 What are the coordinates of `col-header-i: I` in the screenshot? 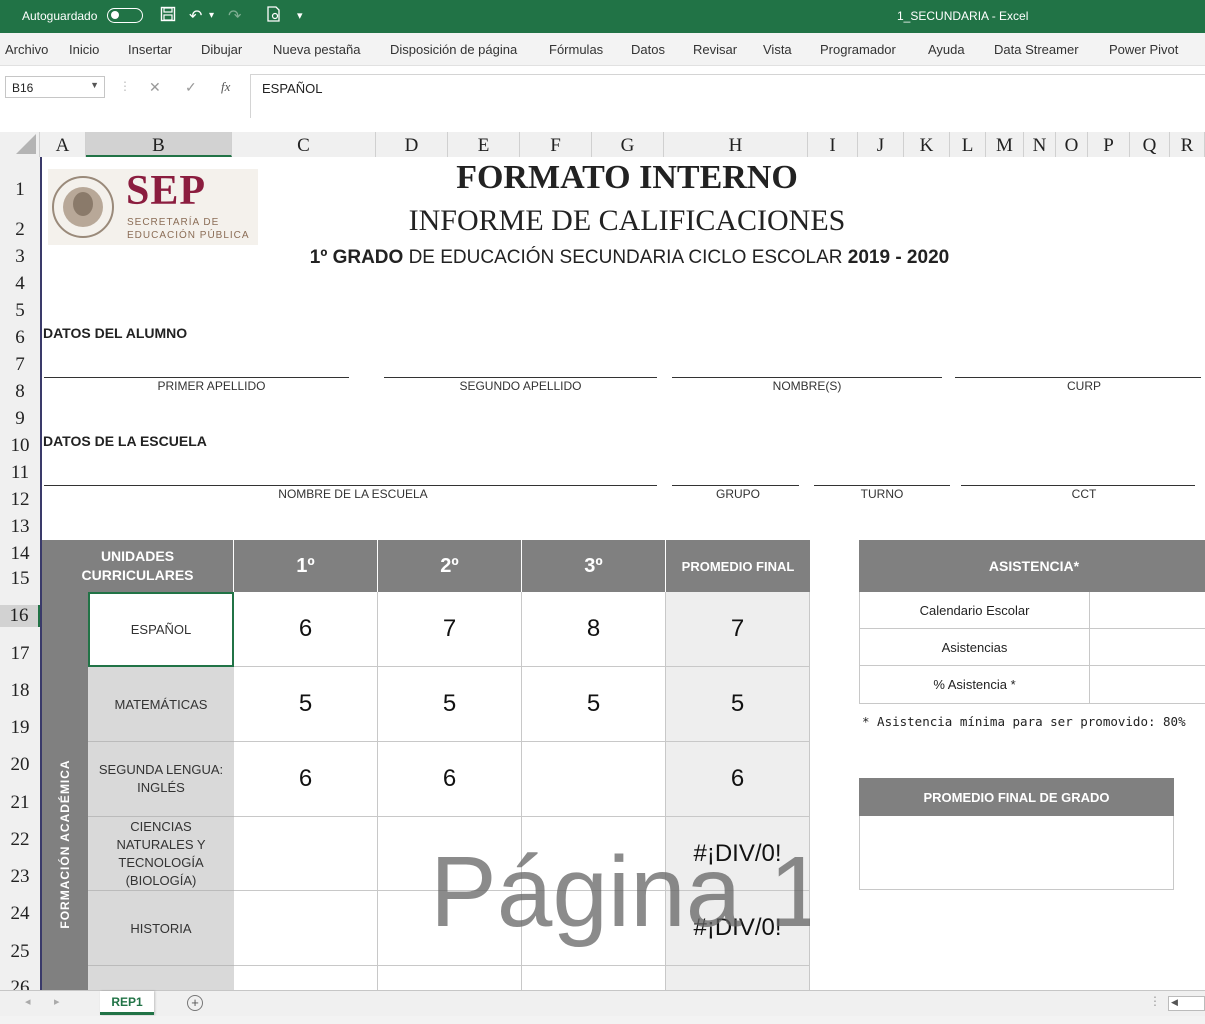 It's located at (833, 144).